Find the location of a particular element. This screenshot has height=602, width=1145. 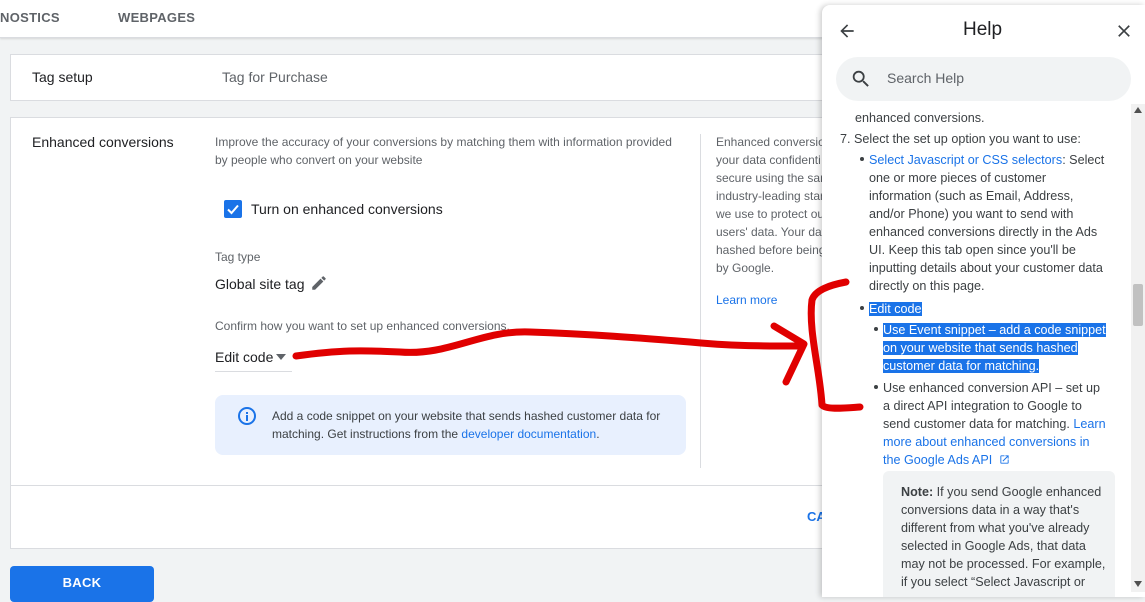

learn-more-api-link: Learn is located at coordinates (1089, 424).